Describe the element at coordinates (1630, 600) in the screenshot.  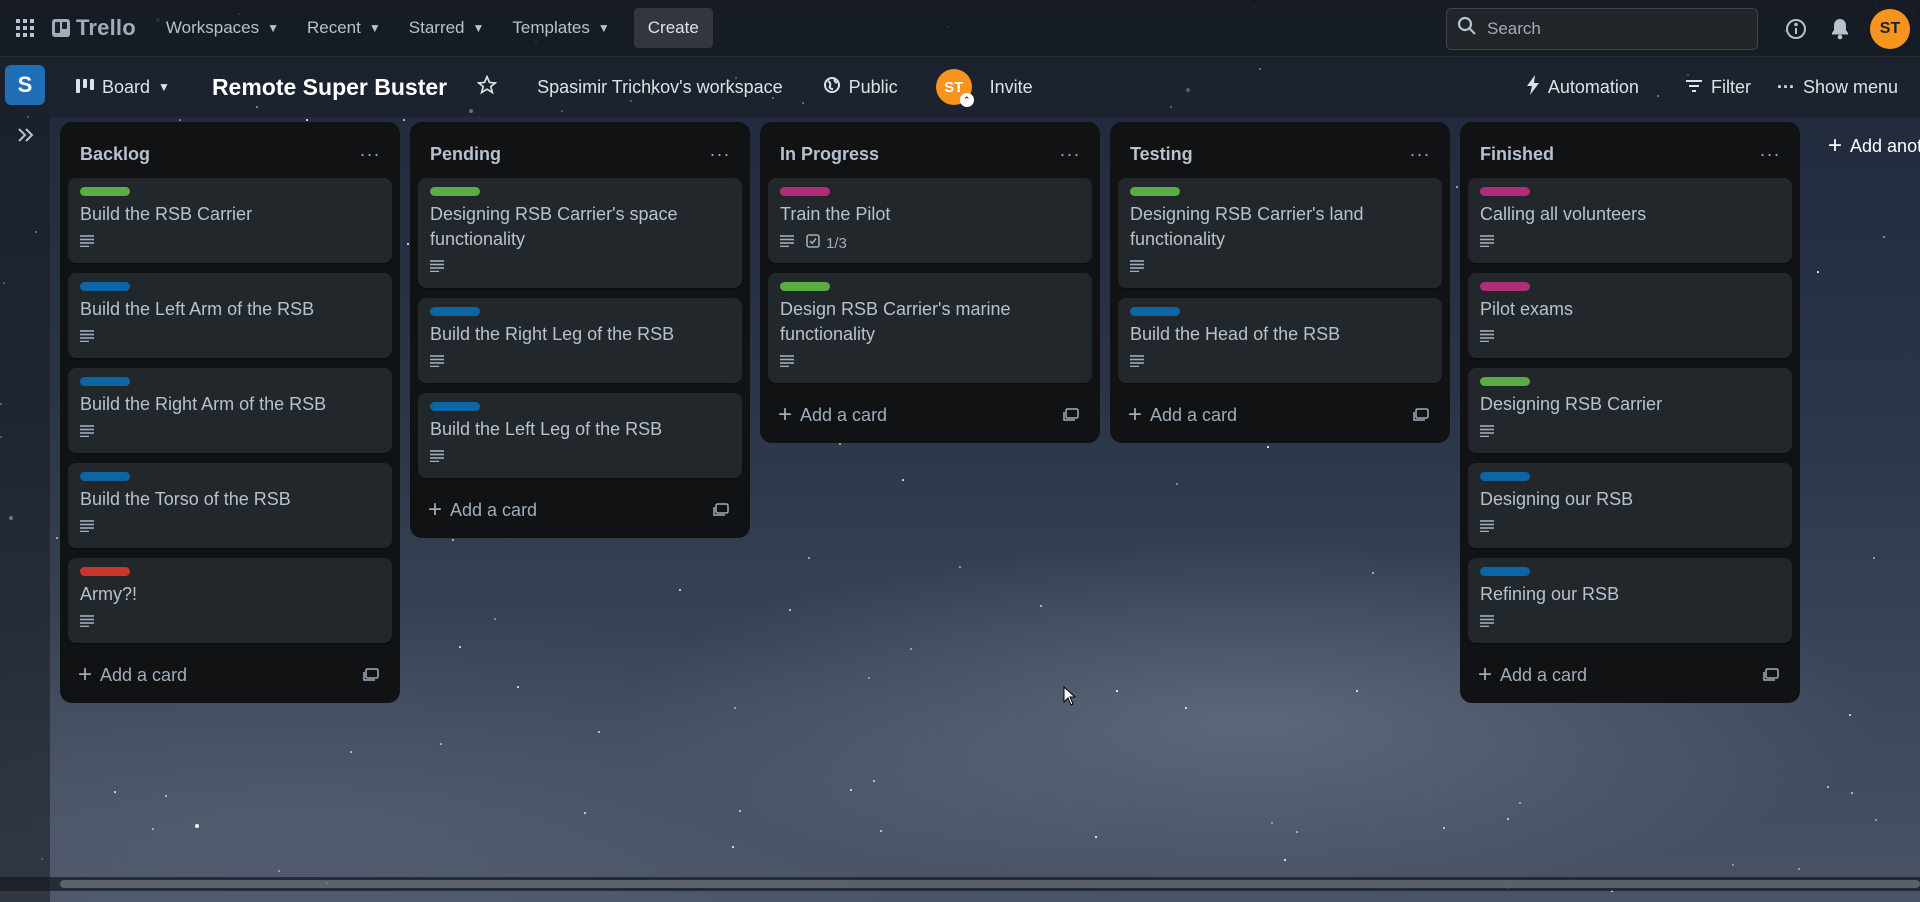
I see `card: Refining our RSB` at that location.